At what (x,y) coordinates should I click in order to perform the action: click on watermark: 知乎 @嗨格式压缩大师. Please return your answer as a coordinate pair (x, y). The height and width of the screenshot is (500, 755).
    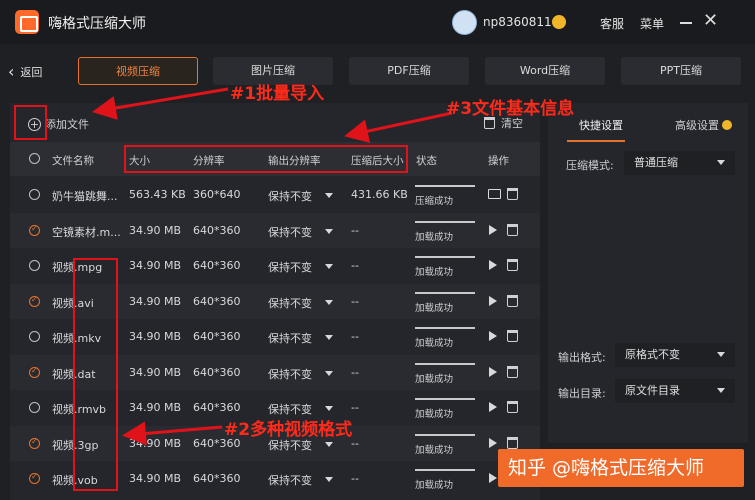
    Looking at the image, I should click on (621, 468).